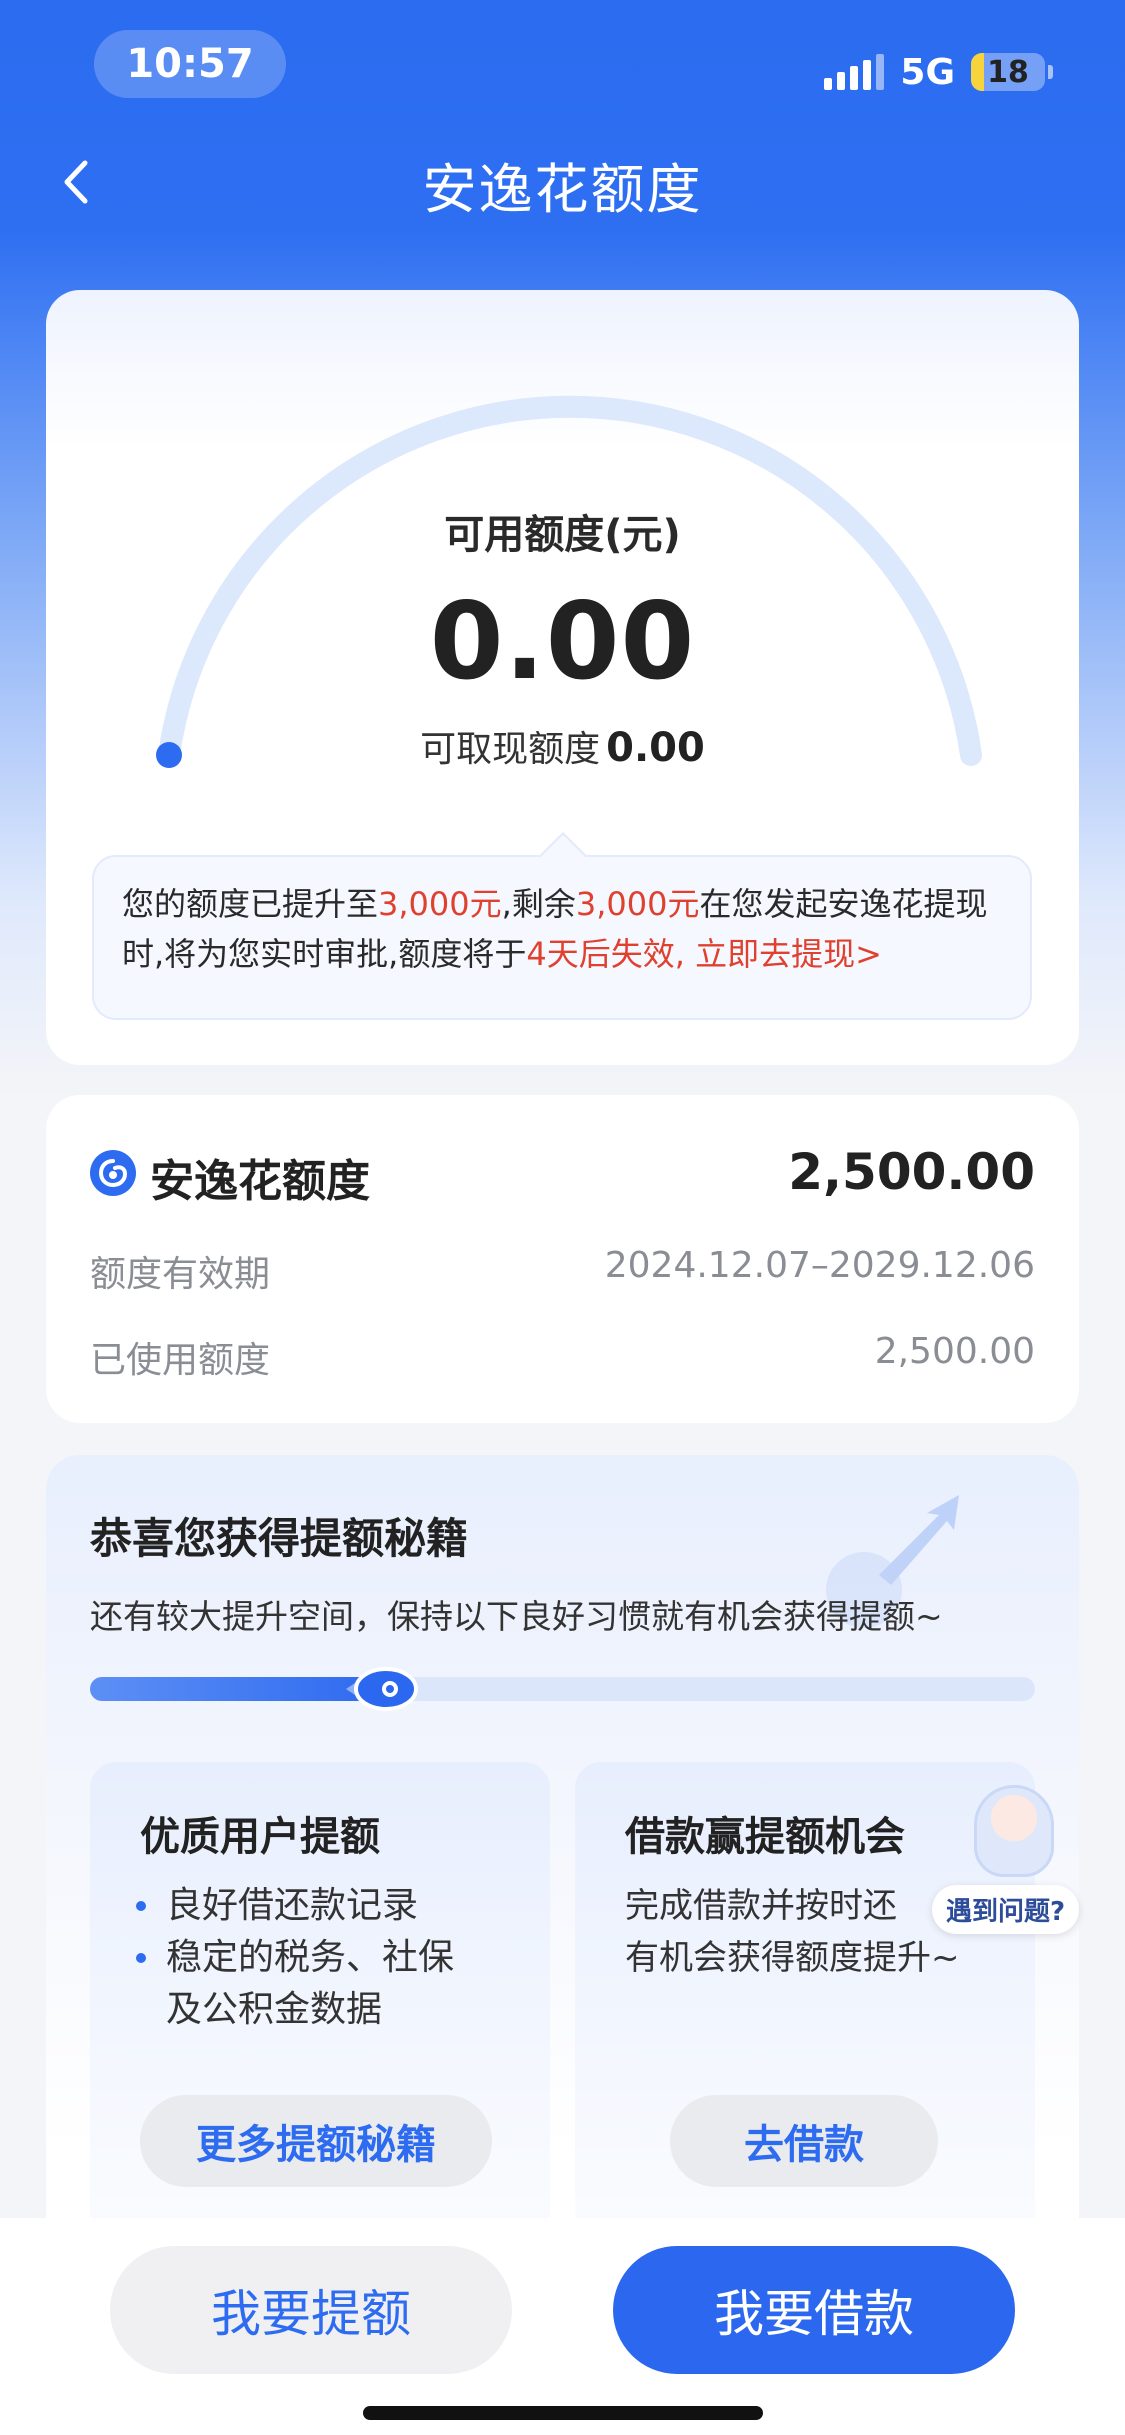 The width and height of the screenshot is (1125, 2435). I want to click on raise-quota-button: 我要提额, so click(311, 2310).